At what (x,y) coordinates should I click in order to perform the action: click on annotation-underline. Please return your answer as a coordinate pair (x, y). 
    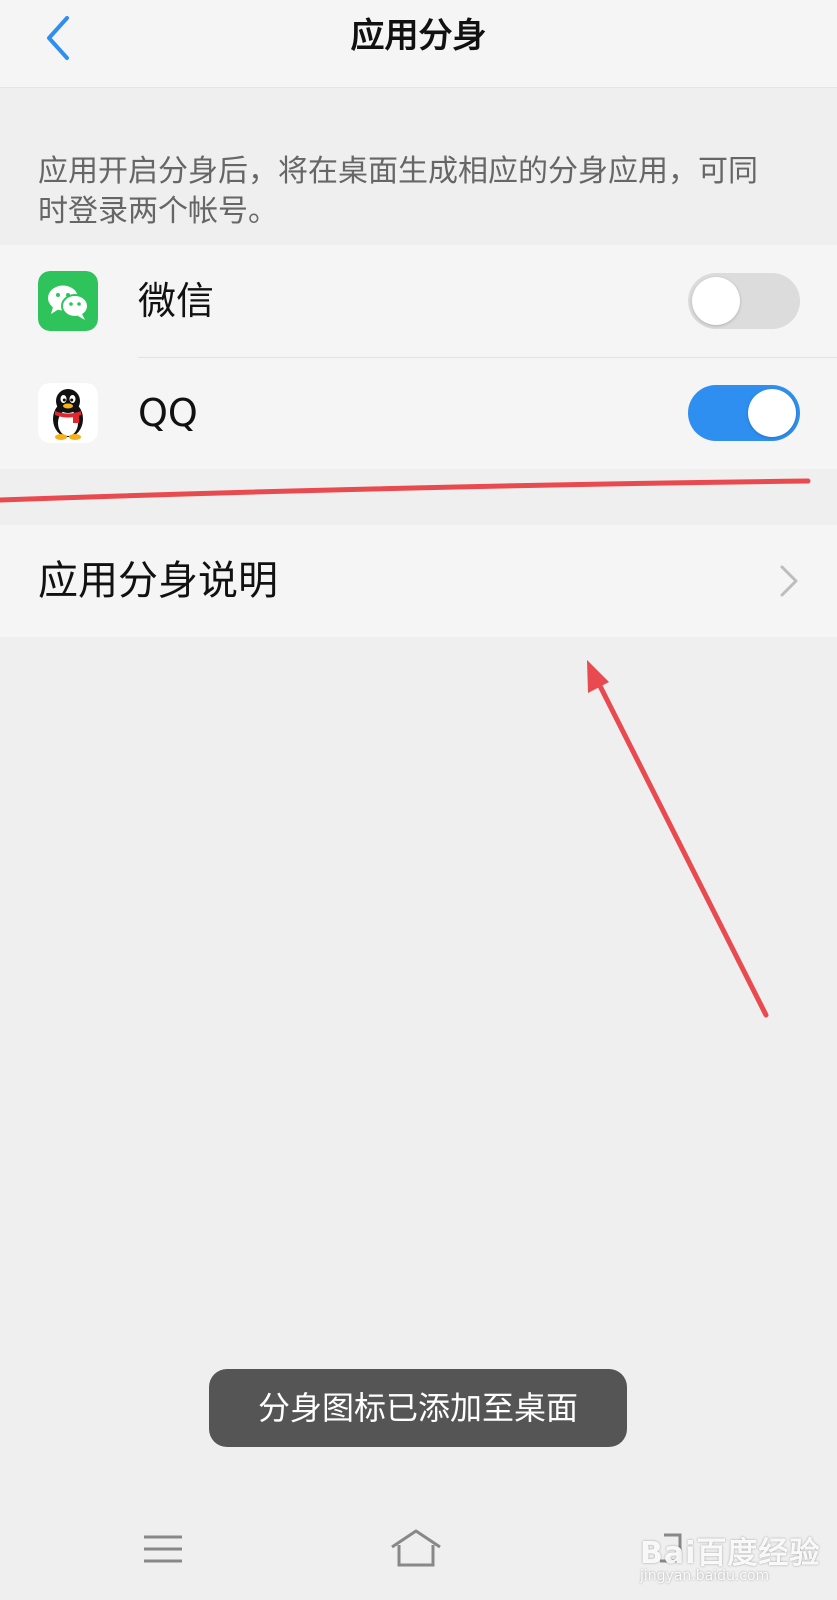
    Looking at the image, I should click on (405, 490).